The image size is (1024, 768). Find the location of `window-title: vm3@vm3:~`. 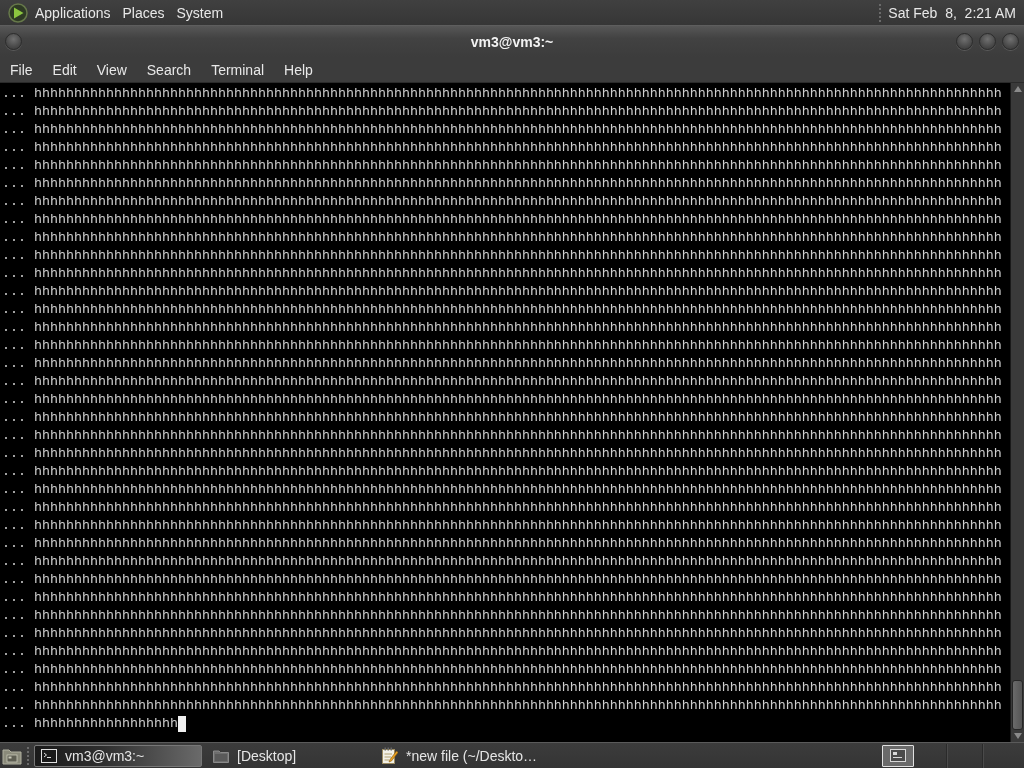

window-title: vm3@vm3:~ is located at coordinates (512, 41).